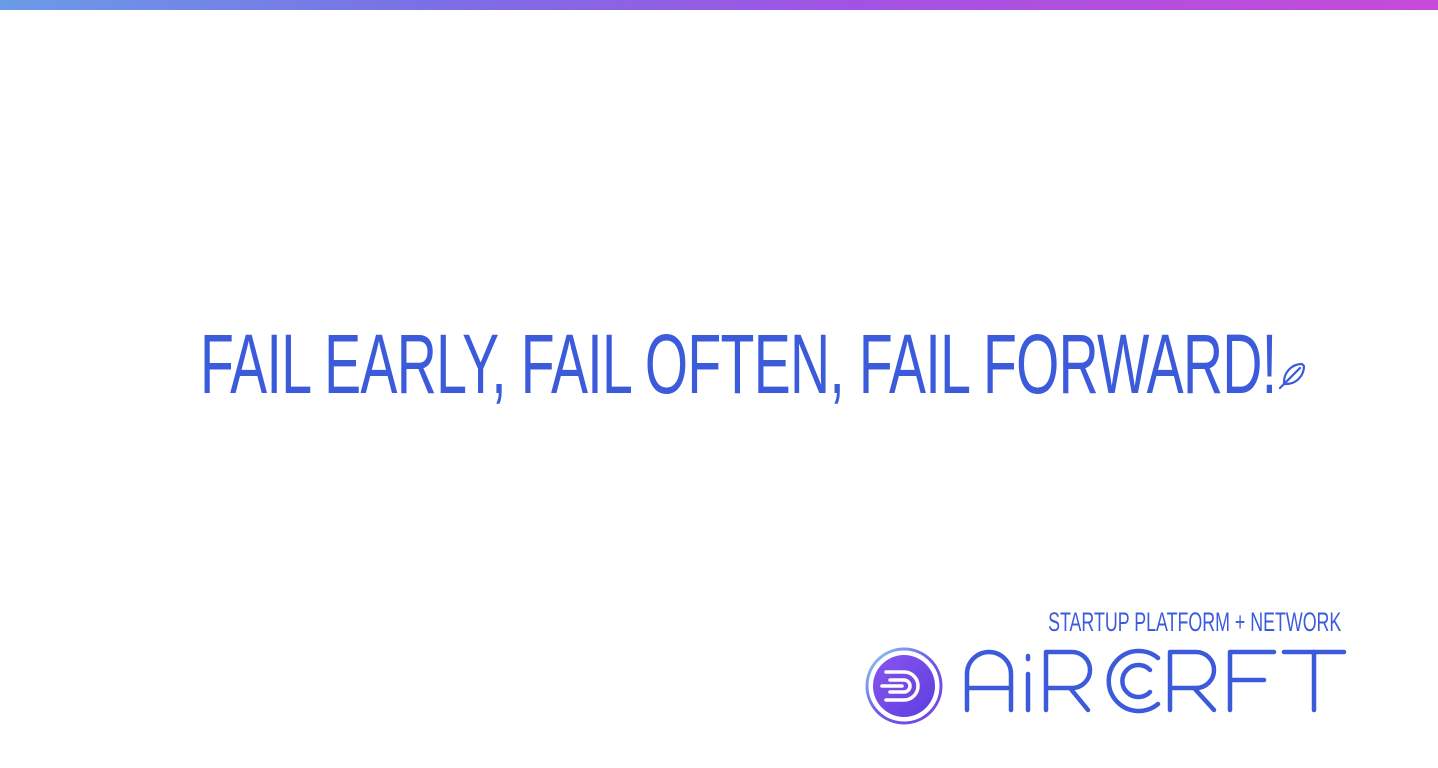  Describe the element at coordinates (719, 5) in the screenshot. I see `gradient-top-bar` at that location.